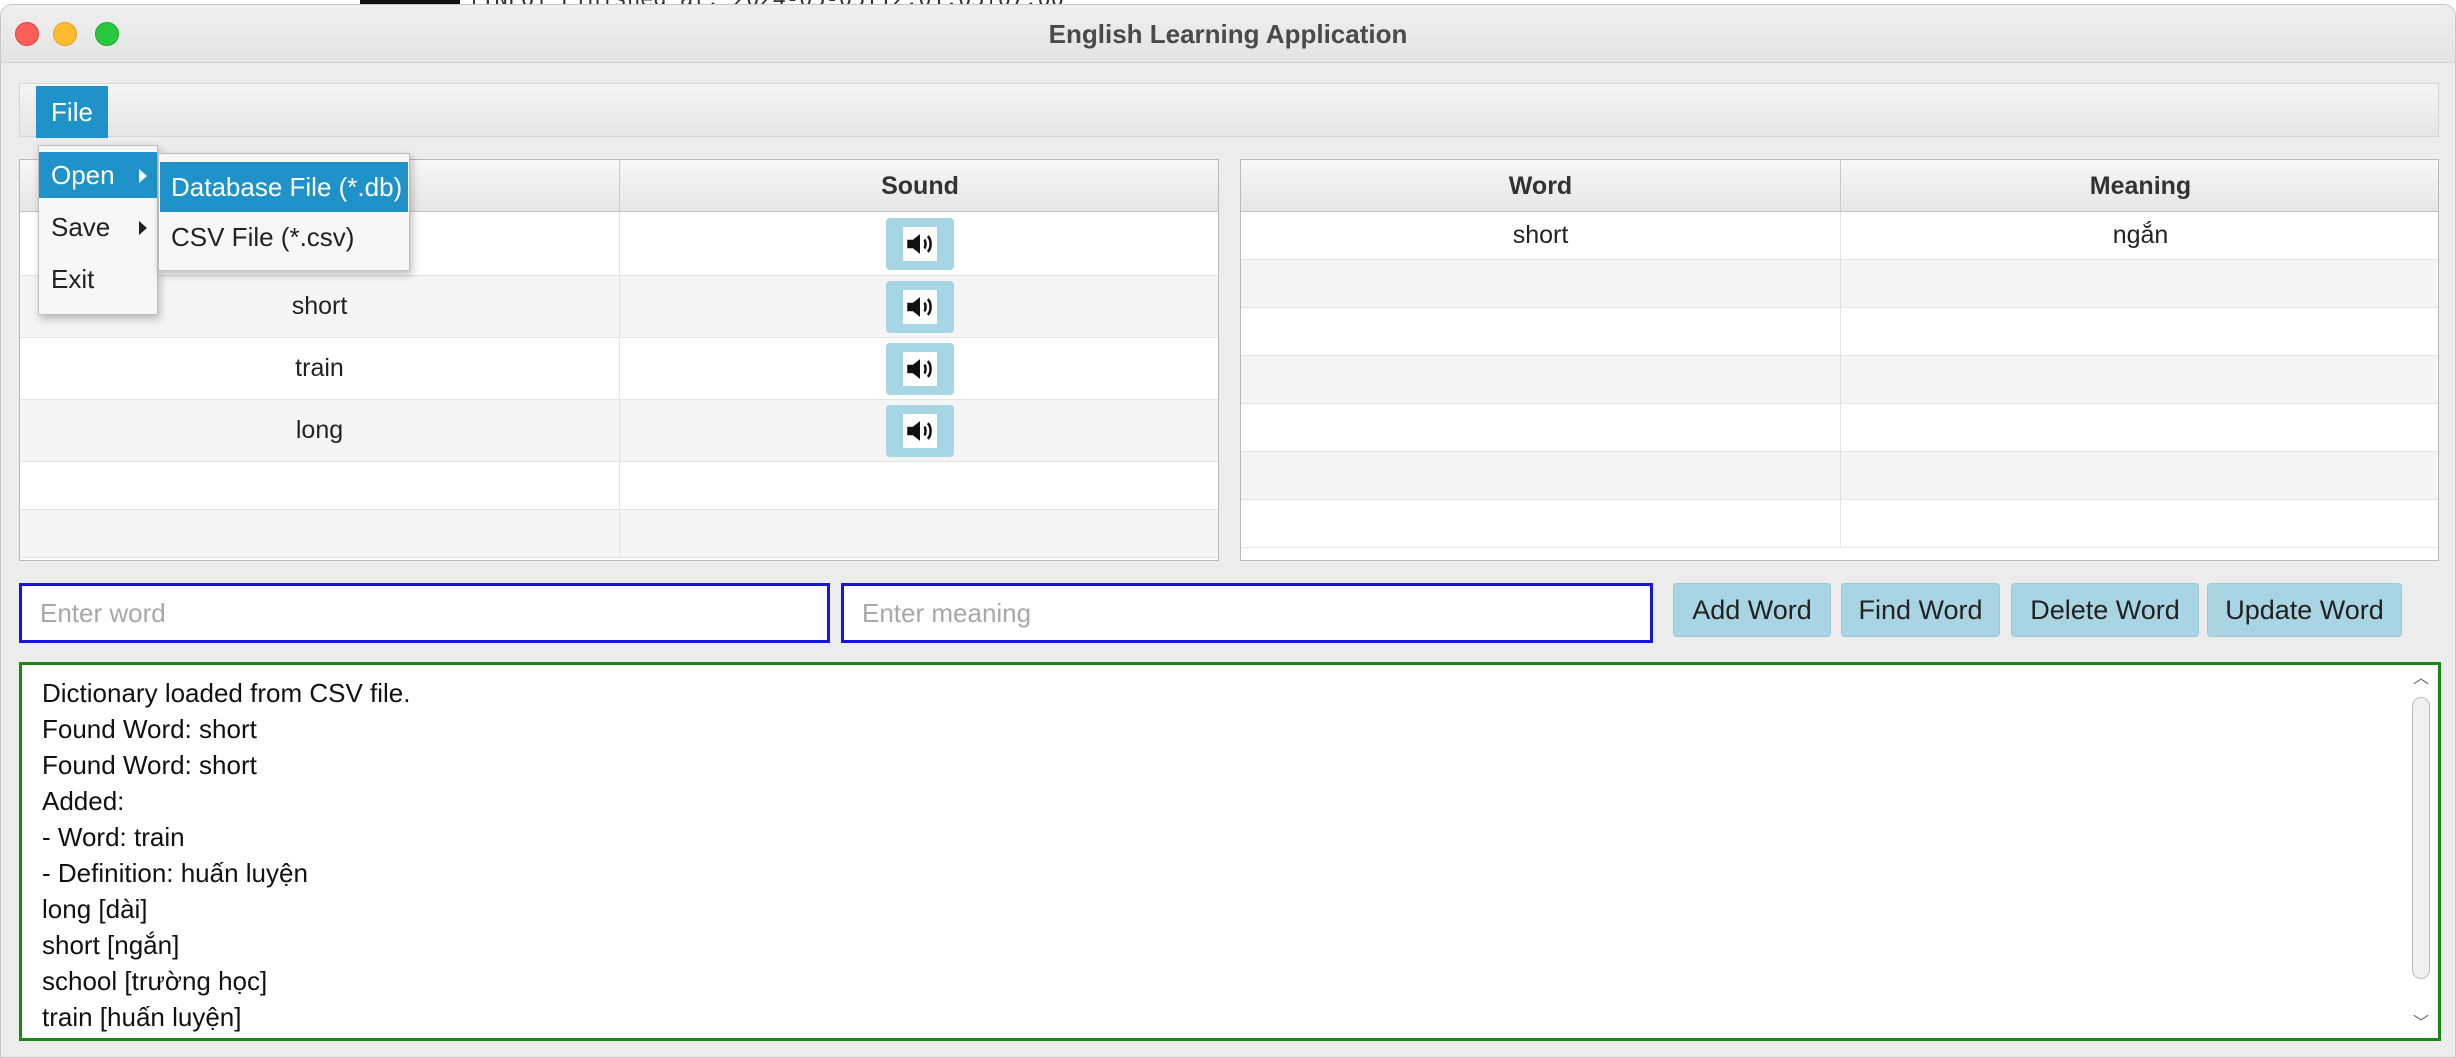 The height and width of the screenshot is (1058, 2456). I want to click on open-submenu: Database File (*.db) CSV File (*.csv), so click(284, 212).